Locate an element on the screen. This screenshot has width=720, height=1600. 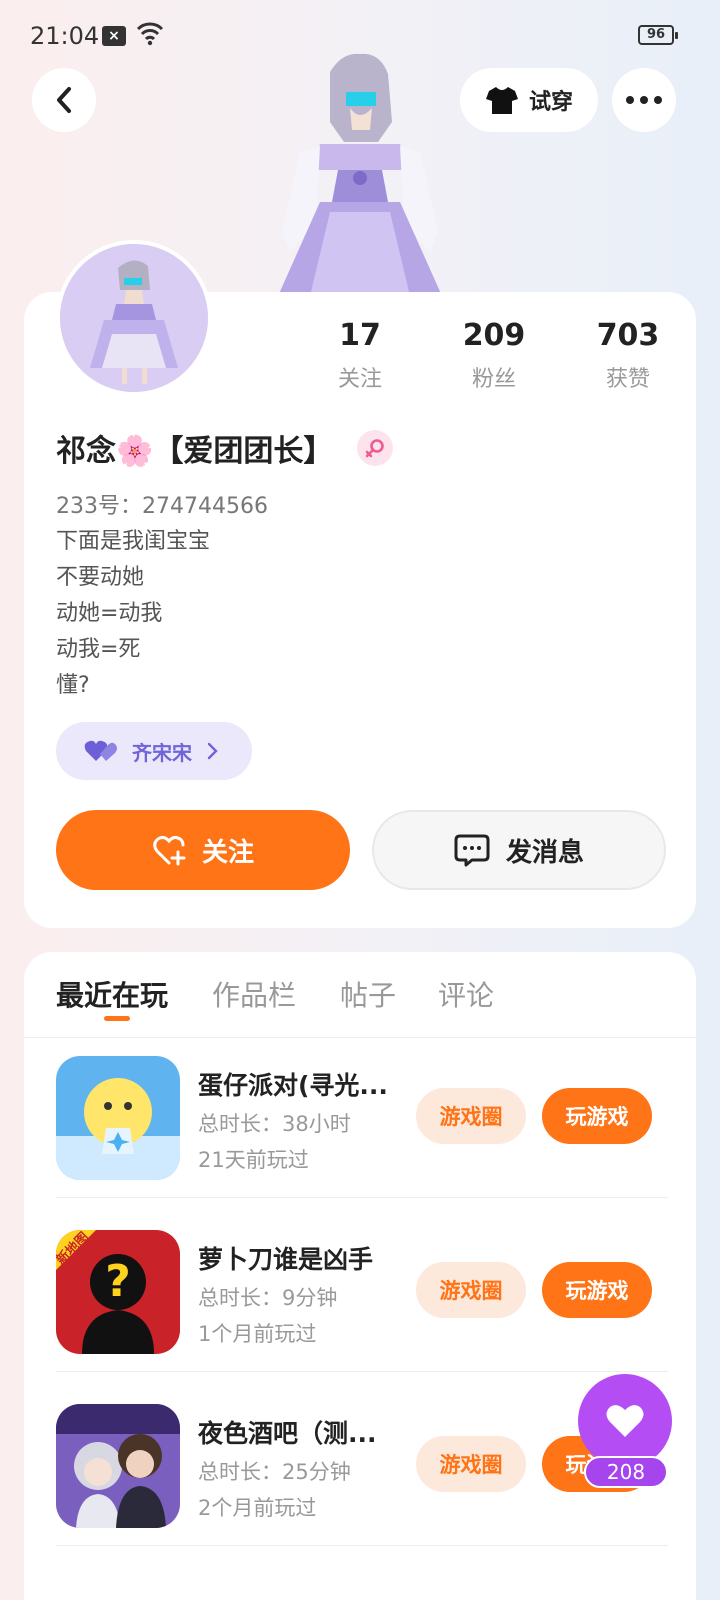
following-label: 关注 is located at coordinates (359, 379).